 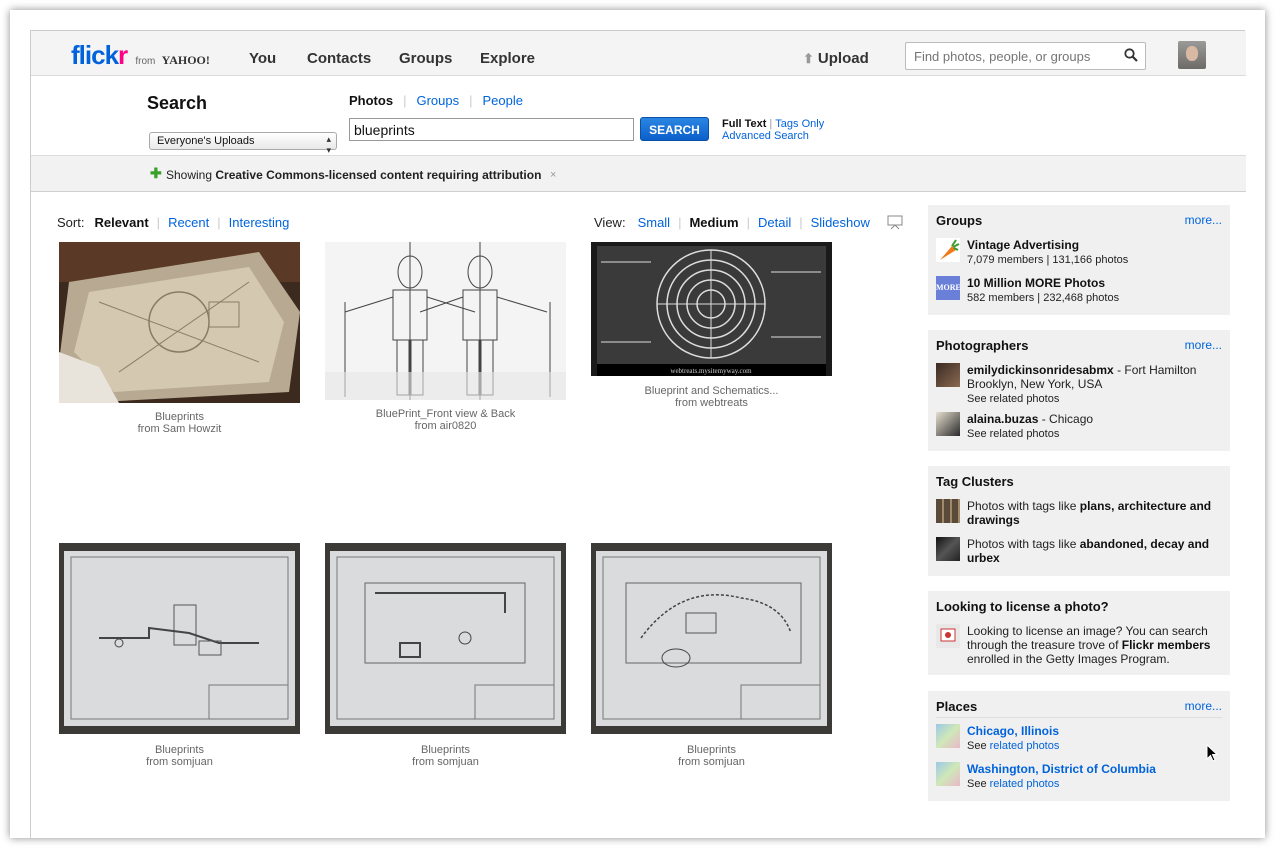 What do you see at coordinates (744, 124) in the screenshot?
I see `full-text-option: Full Text` at bounding box center [744, 124].